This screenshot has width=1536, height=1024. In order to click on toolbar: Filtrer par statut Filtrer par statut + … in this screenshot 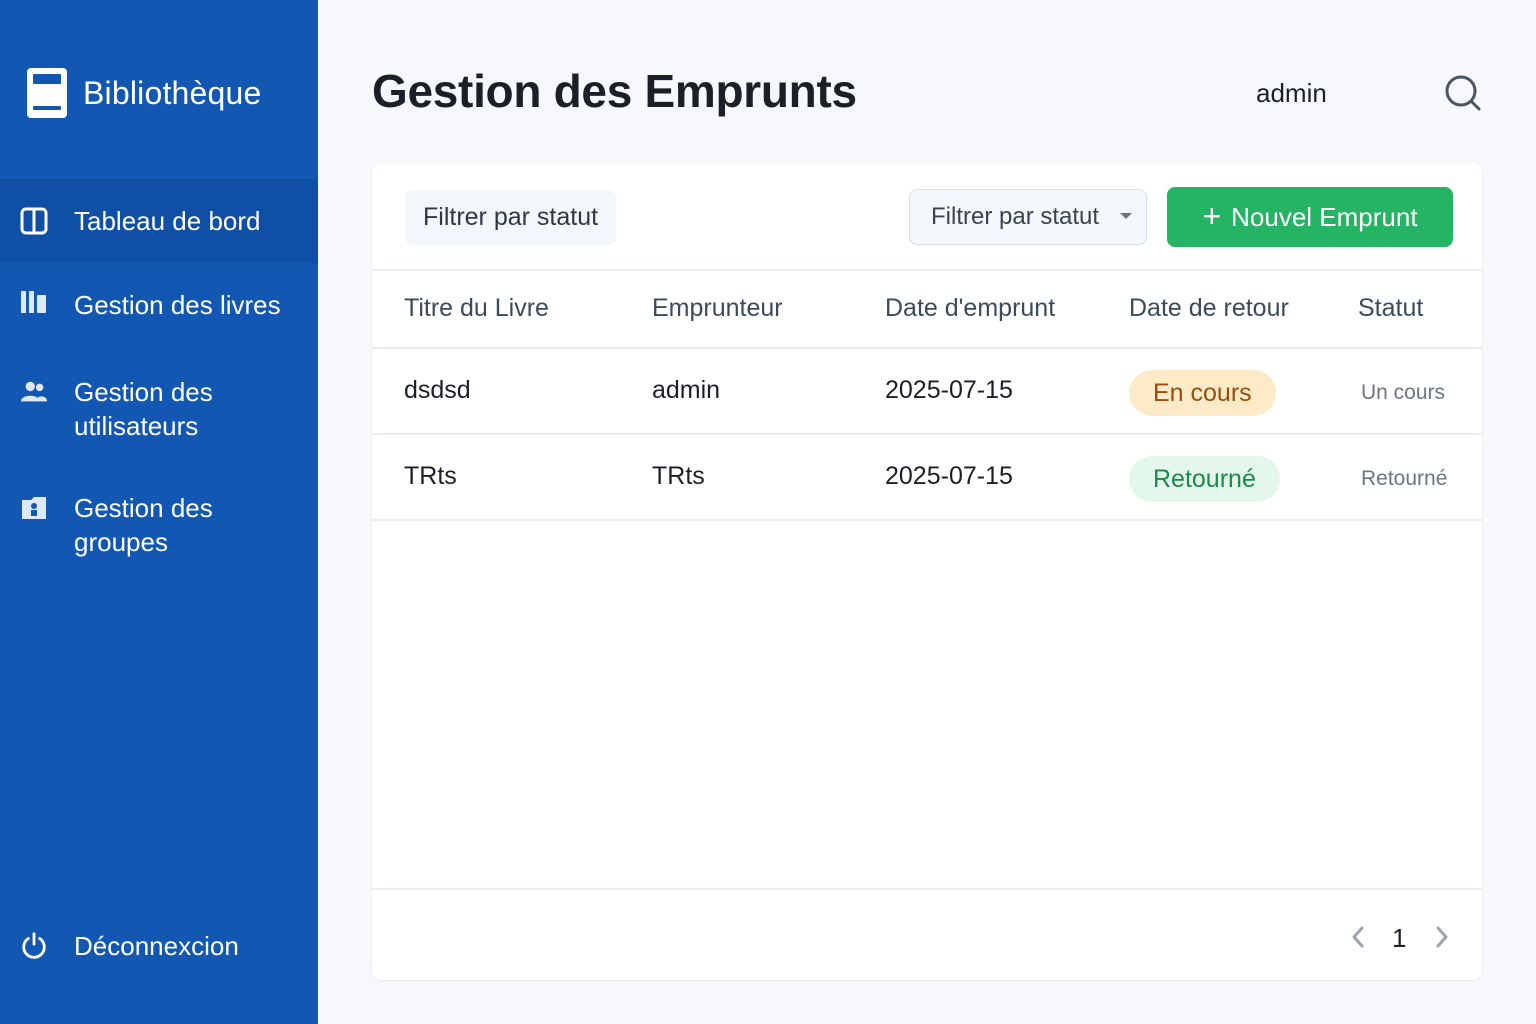, I will do `click(927, 217)`.